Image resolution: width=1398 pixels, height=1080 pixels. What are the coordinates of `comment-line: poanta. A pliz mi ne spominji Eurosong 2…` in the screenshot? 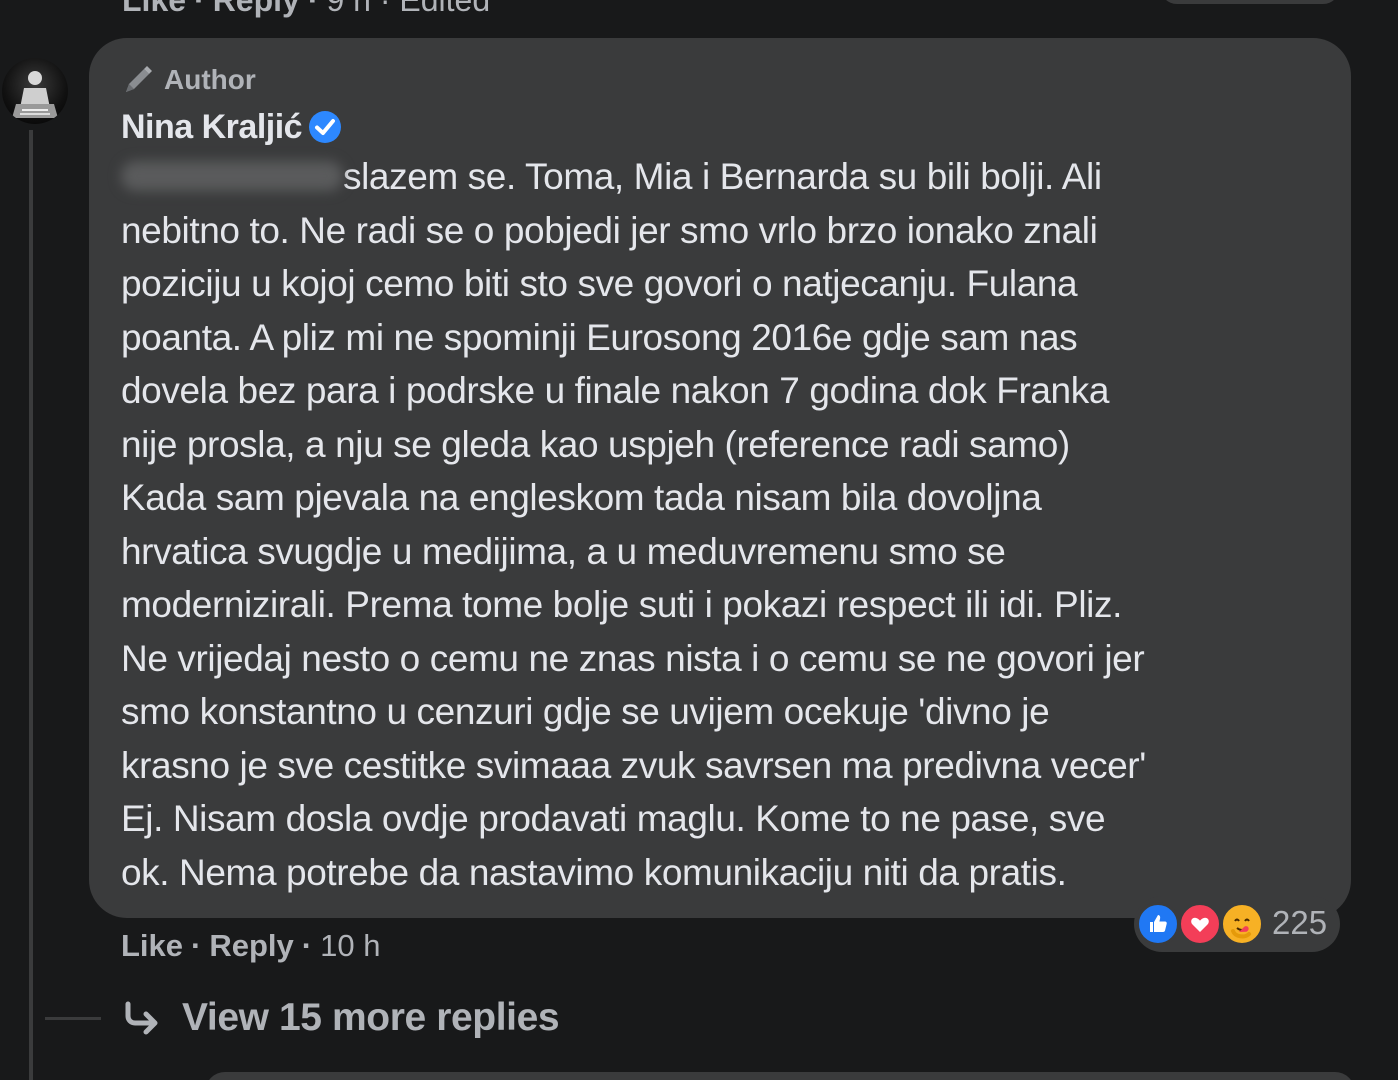 It's located at (599, 337).